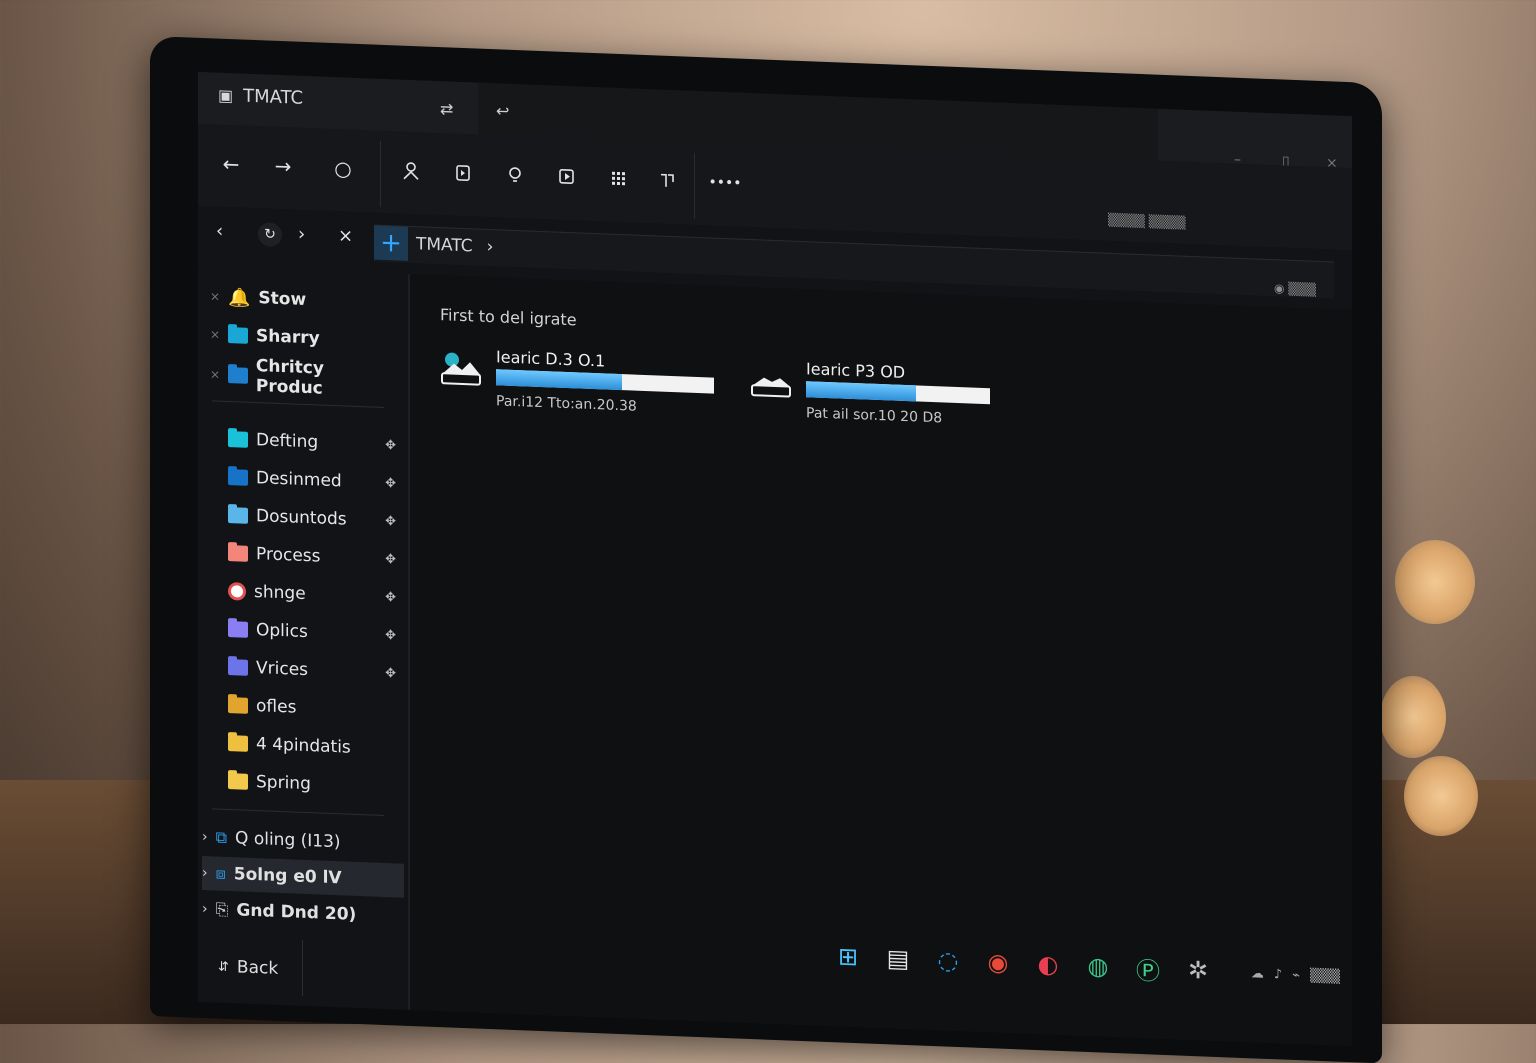 This screenshot has height=1063, width=1536. Describe the element at coordinates (463, 172) in the screenshot. I see `document-button` at that location.